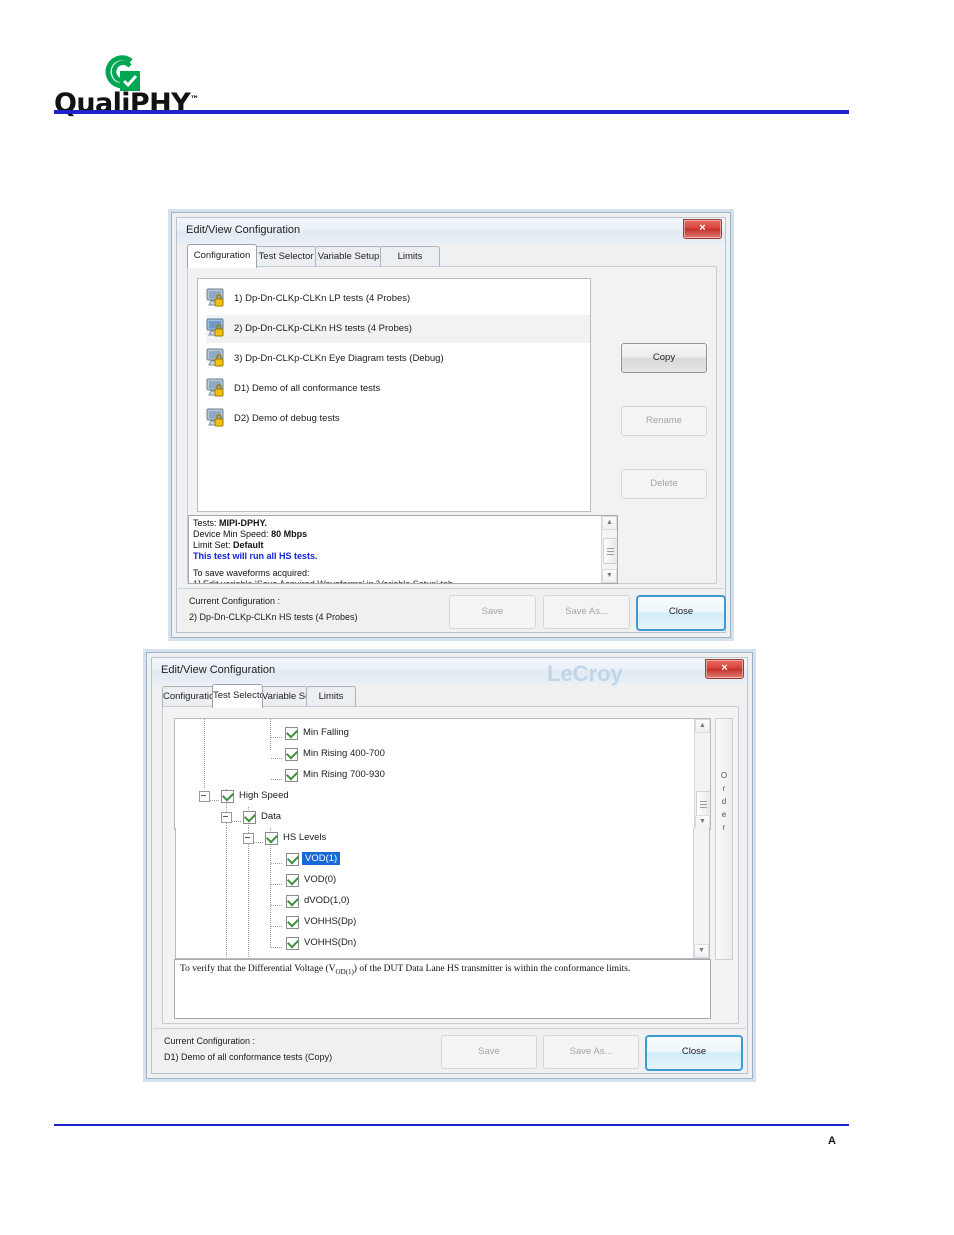 The height and width of the screenshot is (1235, 954). I want to click on description-subscript: OD(1), so click(344, 971).